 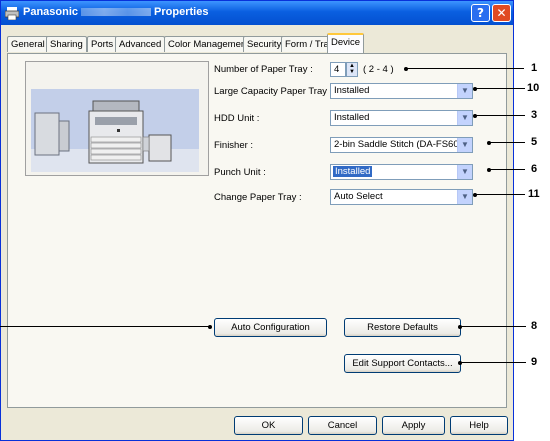 I want to click on paper-tray-stepper: 4, so click(x=338, y=69).